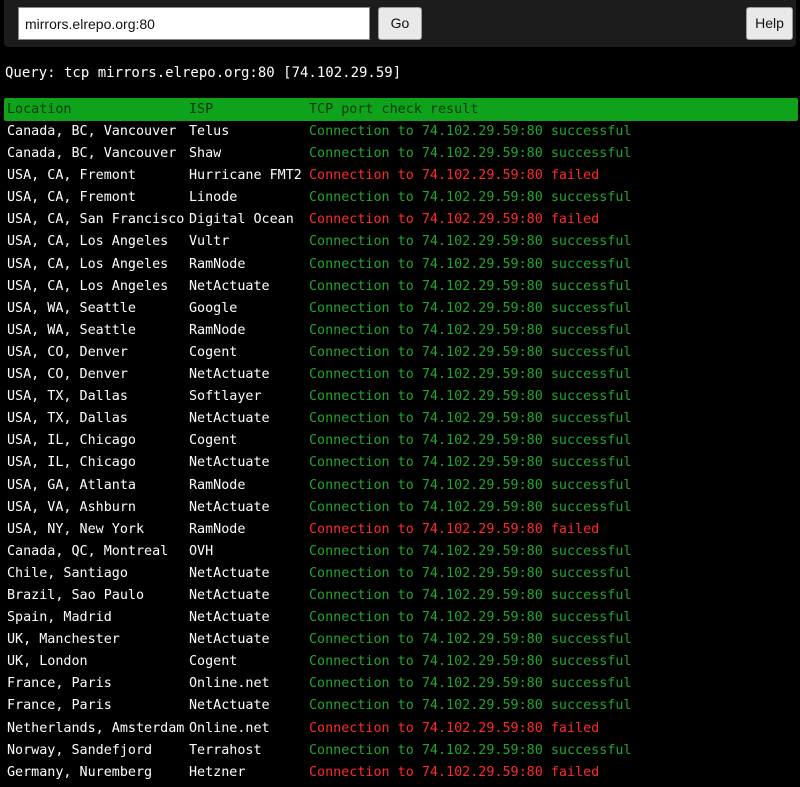 This screenshot has width=800, height=787. What do you see at coordinates (194, 23) in the screenshot?
I see `host-port-input` at bounding box center [194, 23].